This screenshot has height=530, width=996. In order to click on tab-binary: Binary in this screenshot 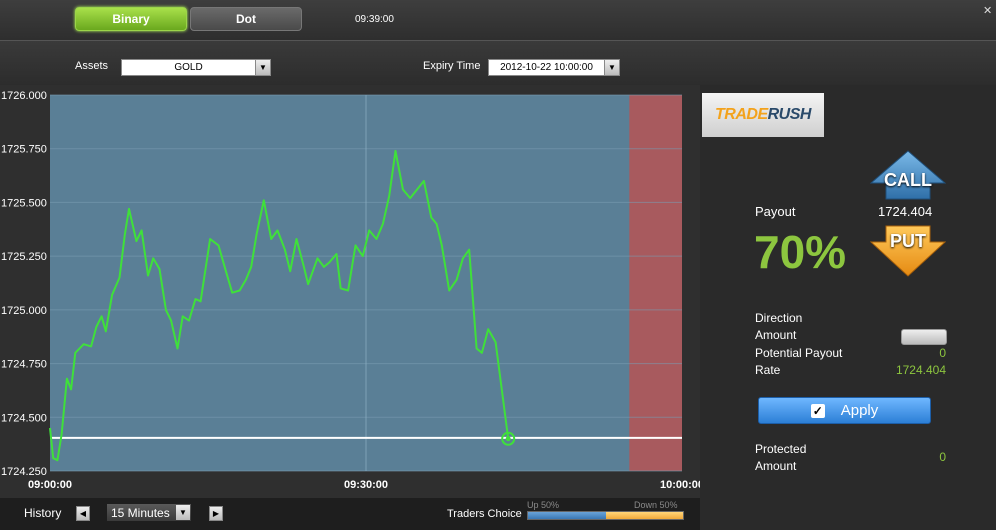, I will do `click(131, 19)`.